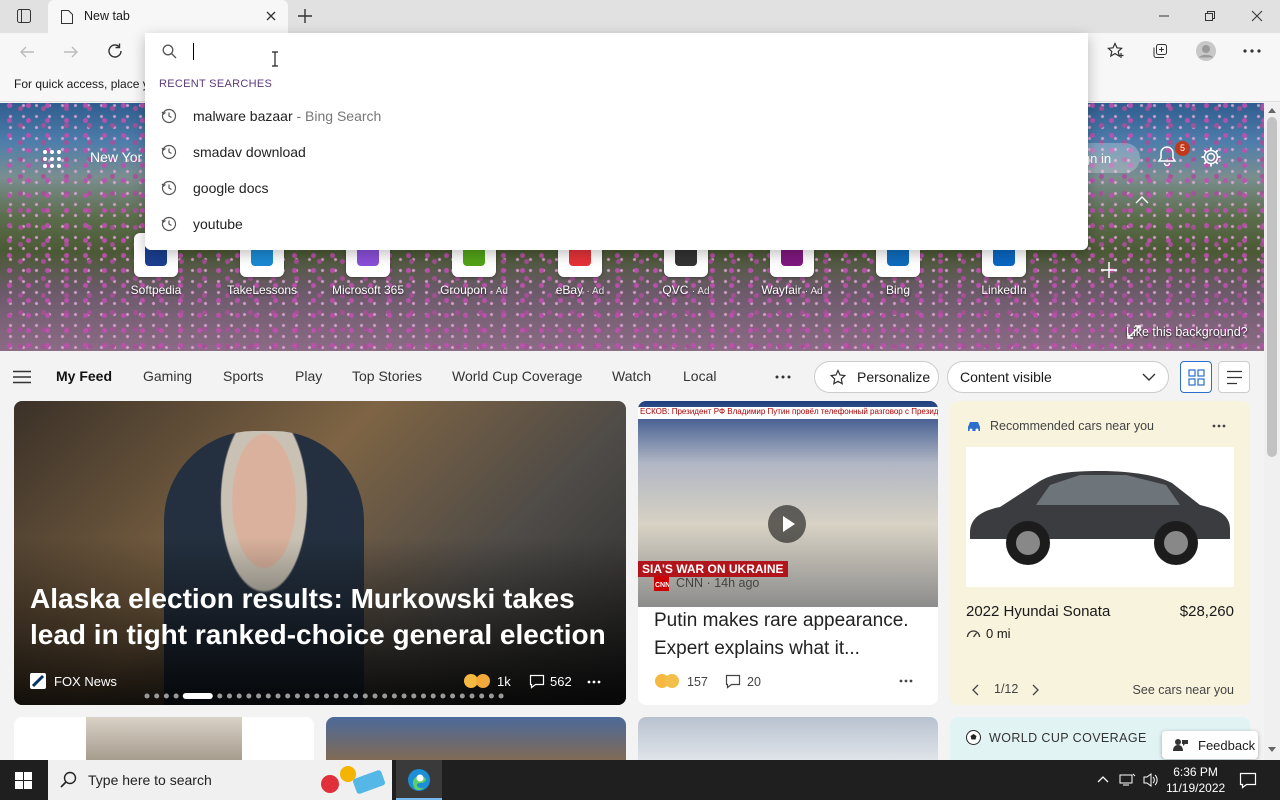  What do you see at coordinates (1210, 745) in the screenshot?
I see `feedback-button: Feedback` at bounding box center [1210, 745].